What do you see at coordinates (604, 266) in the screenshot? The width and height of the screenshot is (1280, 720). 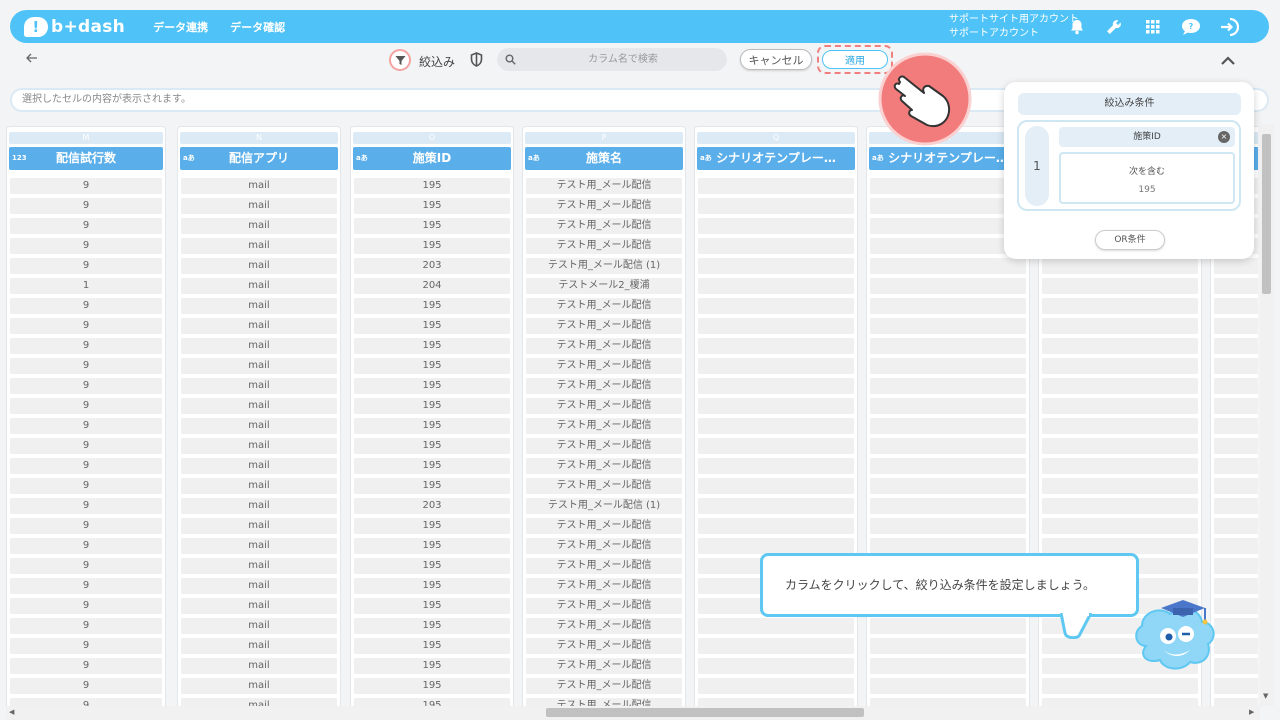 I see `grid-cell: テスト用_メール配信 (1)` at bounding box center [604, 266].